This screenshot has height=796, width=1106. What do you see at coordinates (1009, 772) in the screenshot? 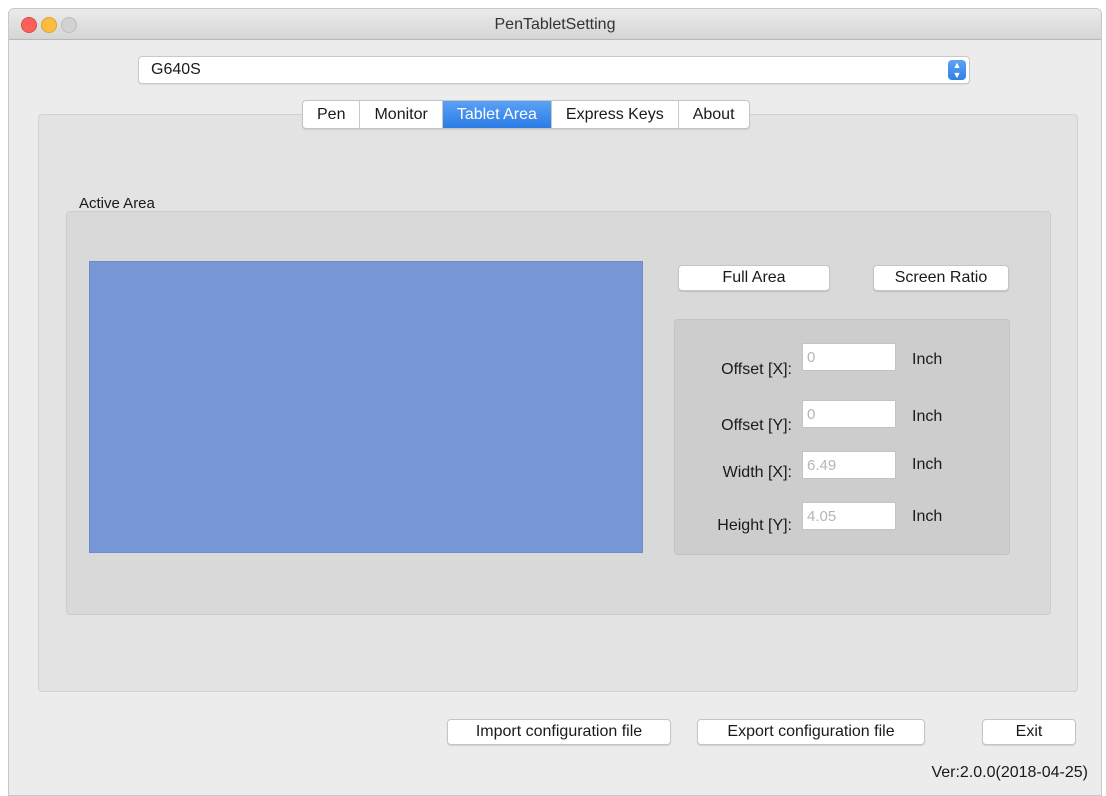
I see `version-label: Ver:2.0.0(2018-04-25)` at bounding box center [1009, 772].